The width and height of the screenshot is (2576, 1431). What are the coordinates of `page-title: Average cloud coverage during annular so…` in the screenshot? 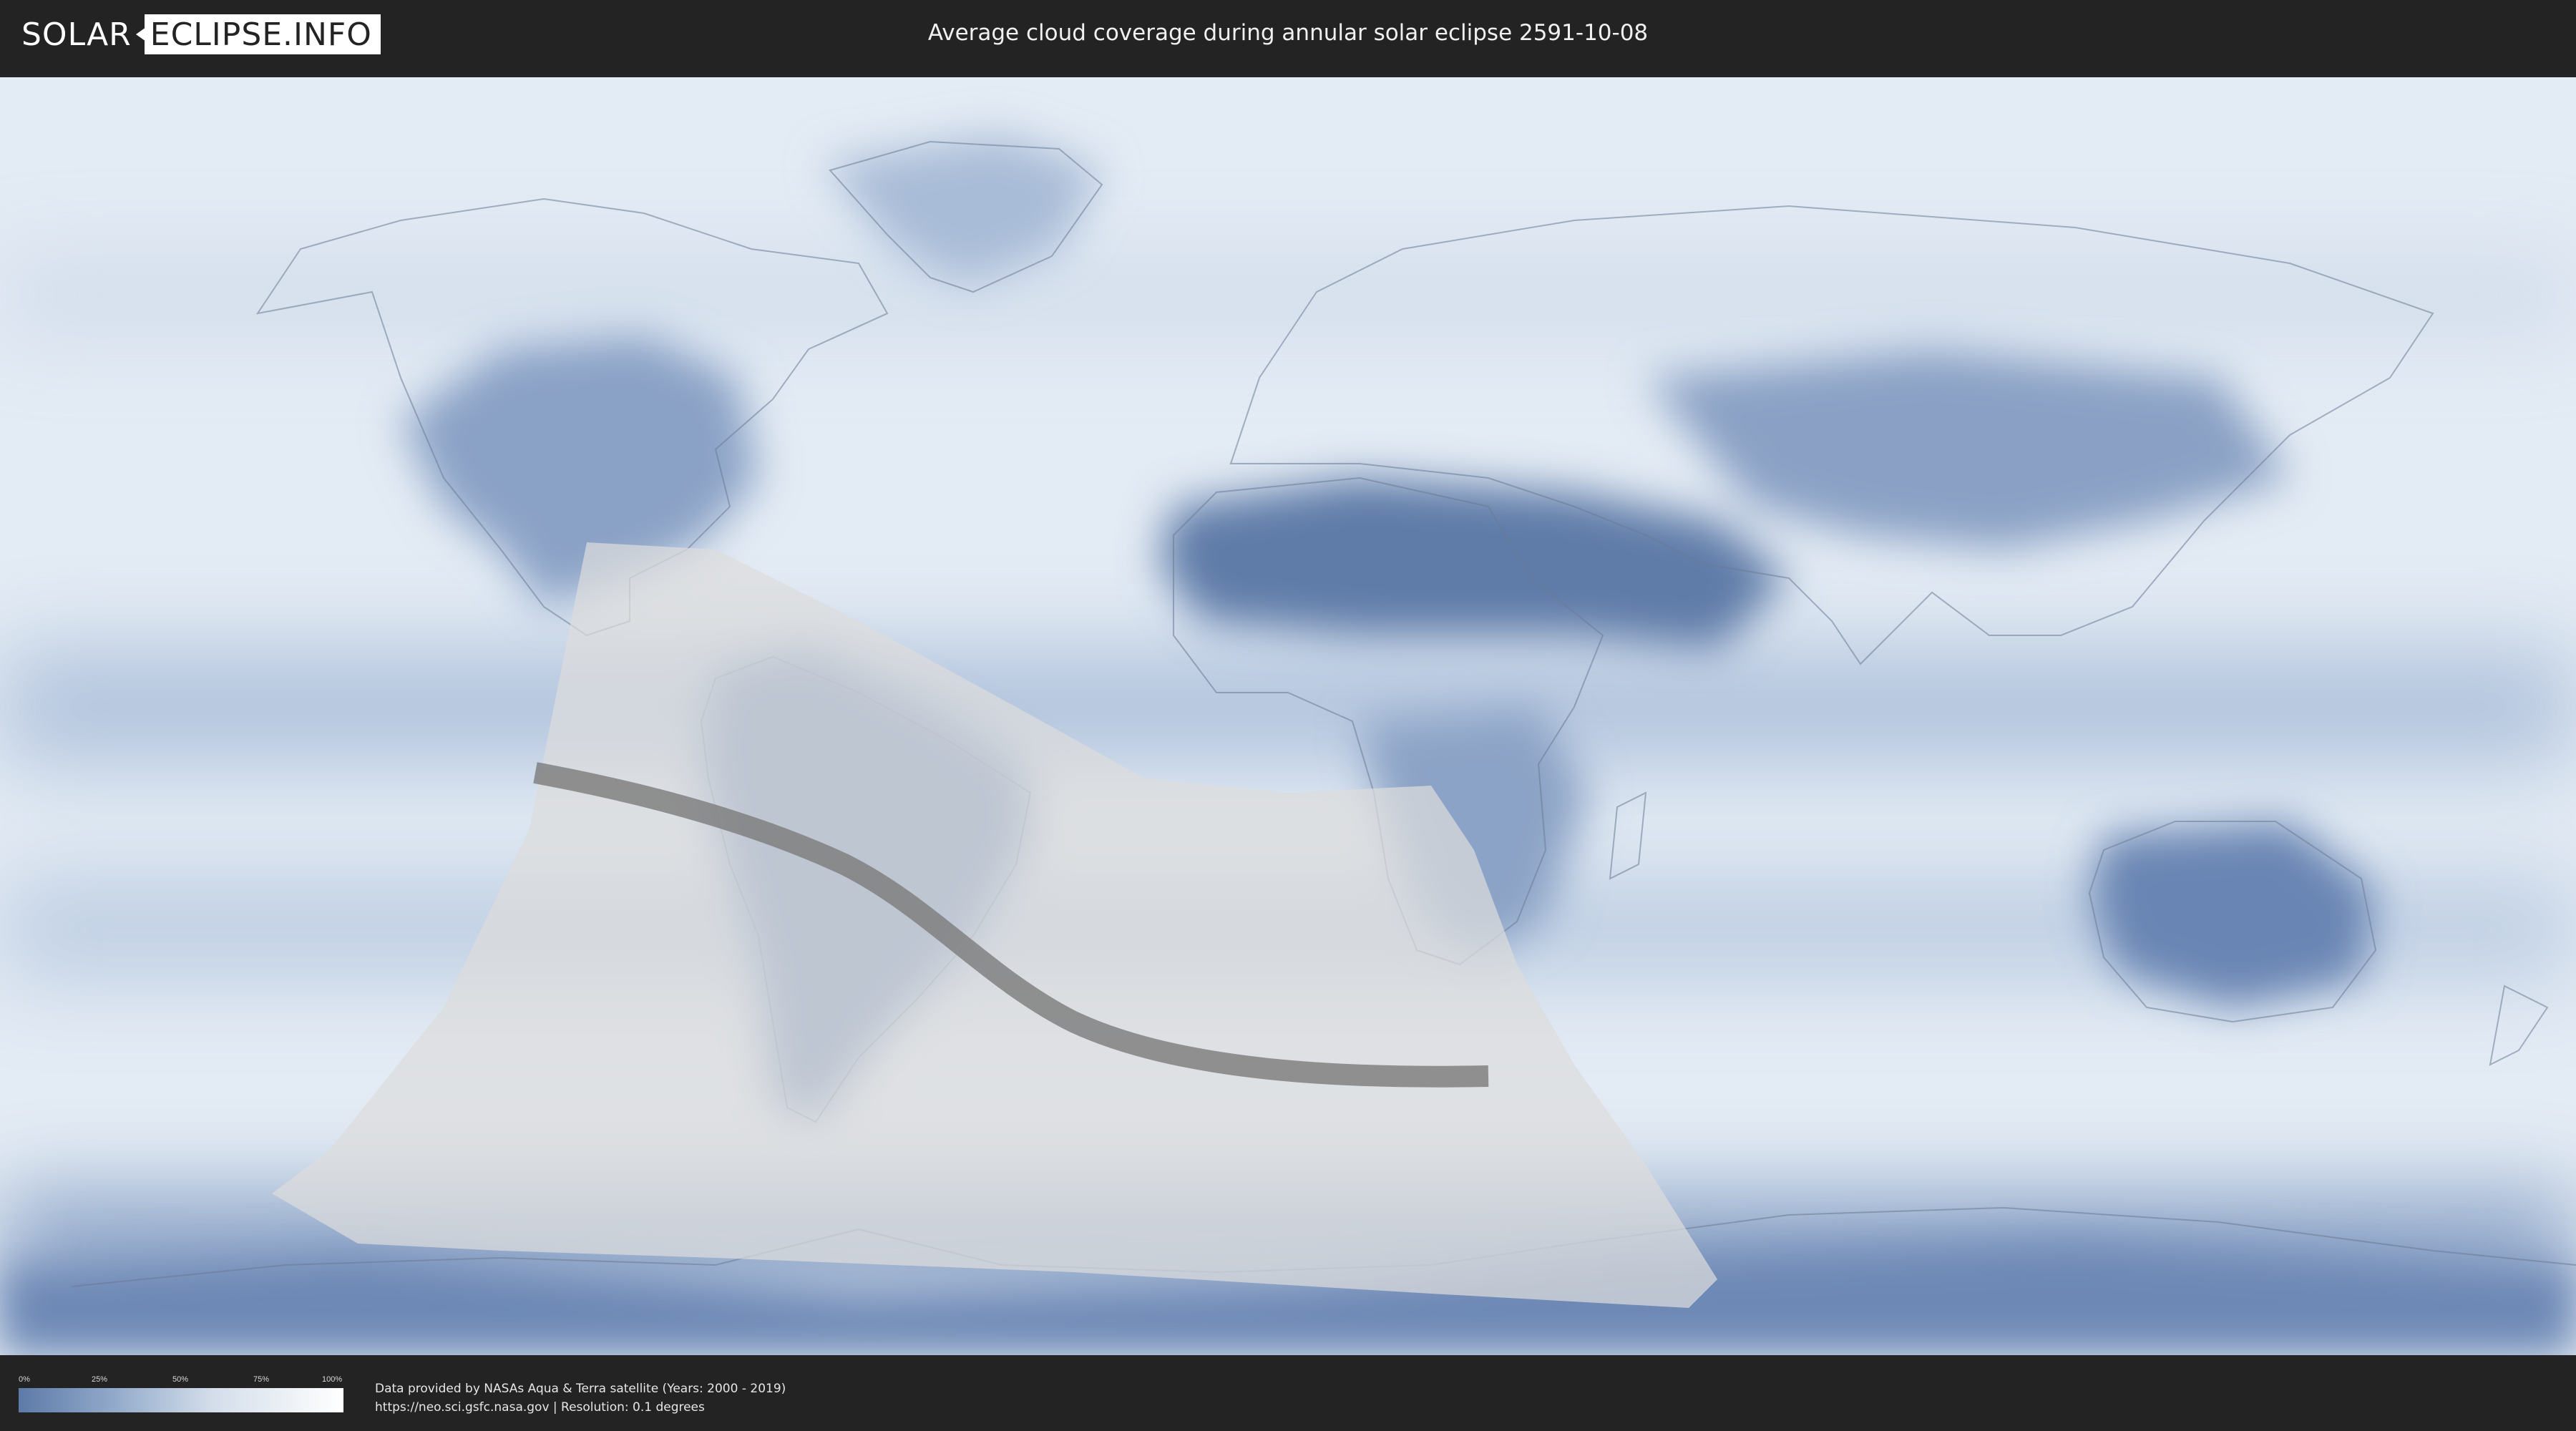 It's located at (1288, 33).